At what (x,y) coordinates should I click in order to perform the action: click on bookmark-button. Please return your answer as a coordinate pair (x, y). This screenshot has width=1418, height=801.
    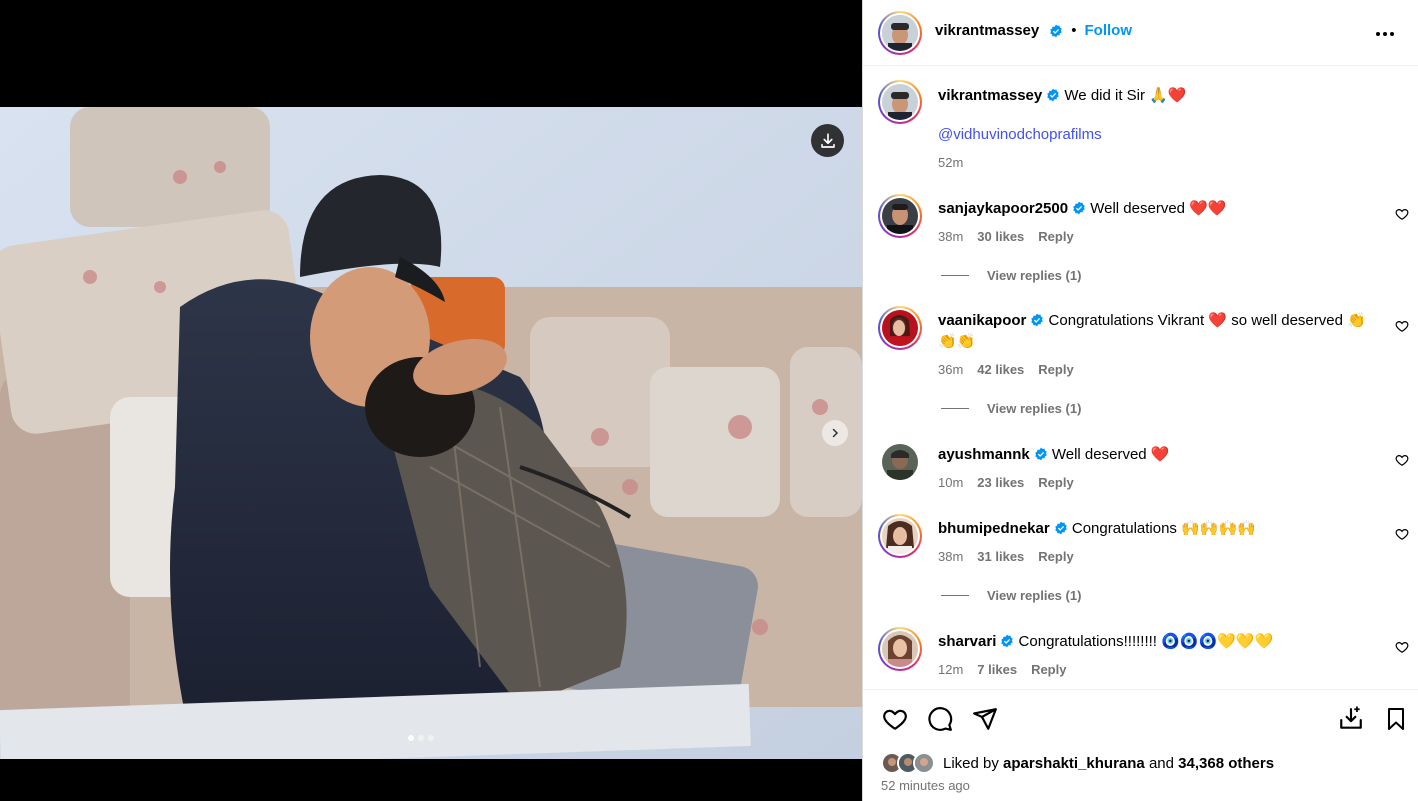
    Looking at the image, I should click on (1396, 719).